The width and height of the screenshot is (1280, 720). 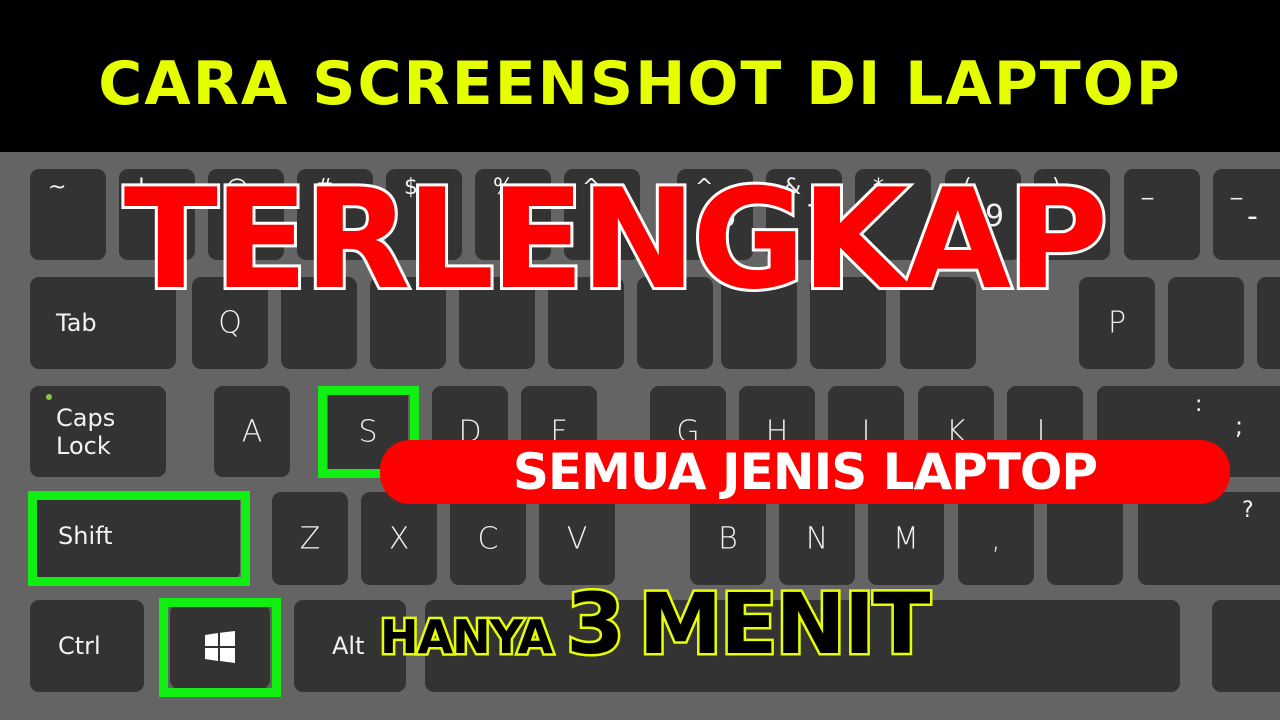 What do you see at coordinates (1097, 538) in the screenshot?
I see `key-period: .` at bounding box center [1097, 538].